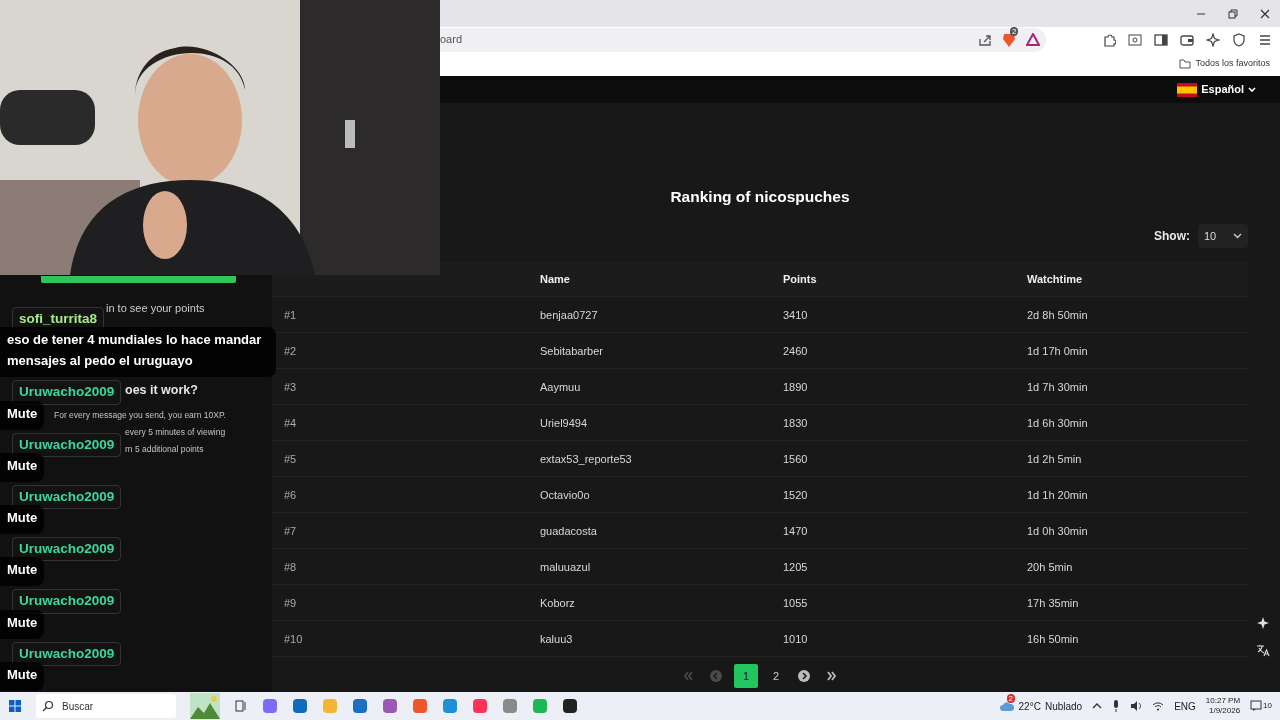  What do you see at coordinates (1055, 279) in the screenshot?
I see `column-header: Watchtime` at bounding box center [1055, 279].